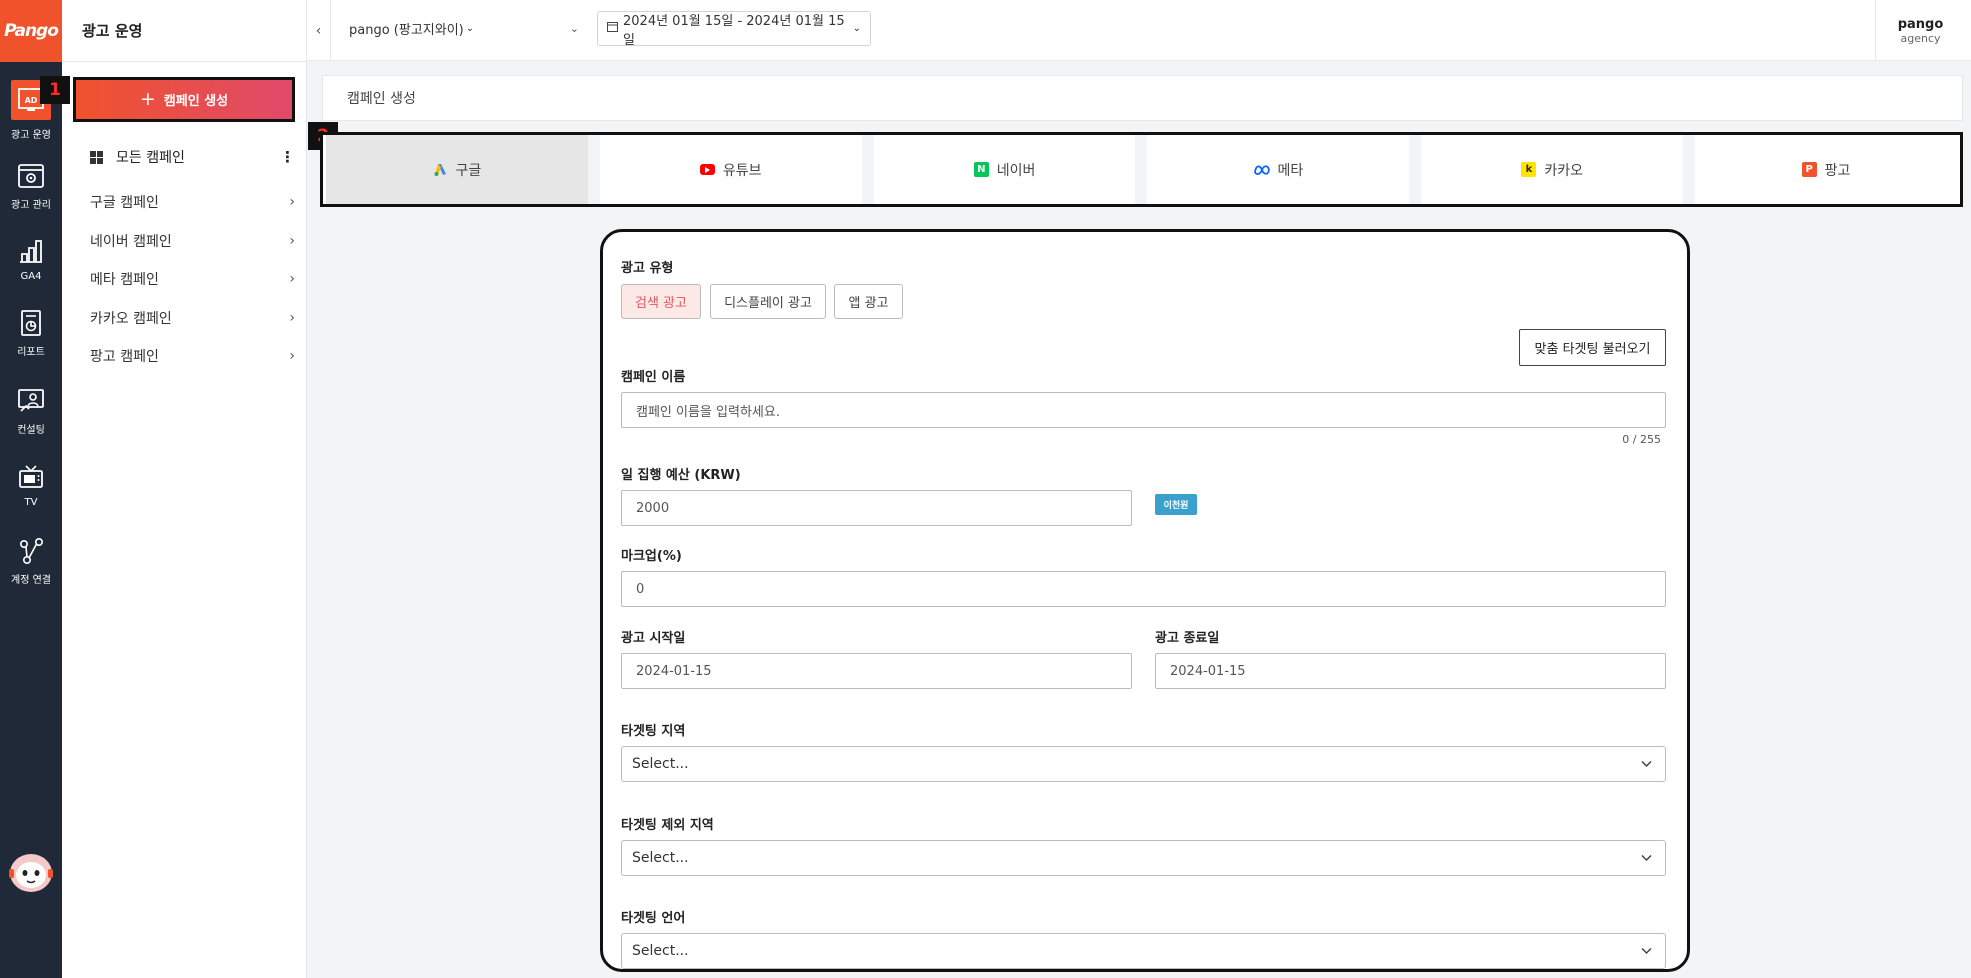  I want to click on tab-youtube: 유튜브, so click(736, 169).